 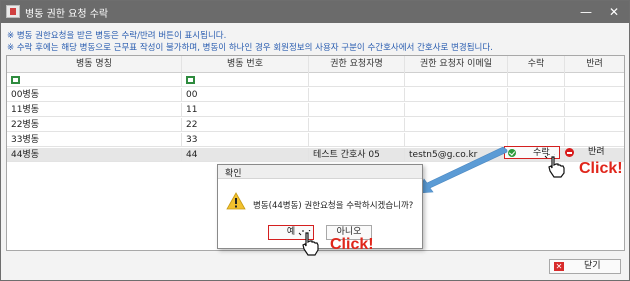 What do you see at coordinates (13, 11) in the screenshot?
I see `app-icon` at bounding box center [13, 11].